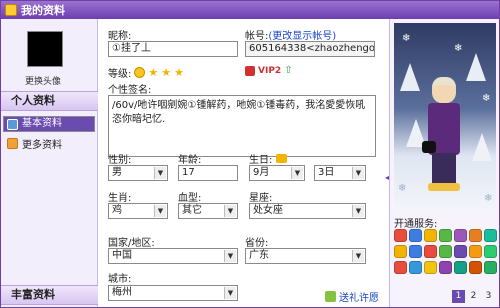 The width and height of the screenshot is (500, 308). I want to click on age-label: 年龄:, so click(190, 160).